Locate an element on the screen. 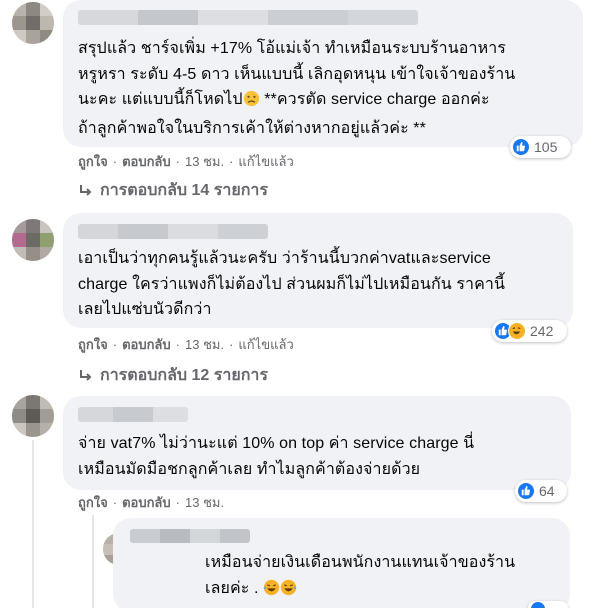 The height and width of the screenshot is (608, 600). comment-actions: ถูกใจ · ตอบกลับ · 13 ชม. is located at coordinates (151, 502).